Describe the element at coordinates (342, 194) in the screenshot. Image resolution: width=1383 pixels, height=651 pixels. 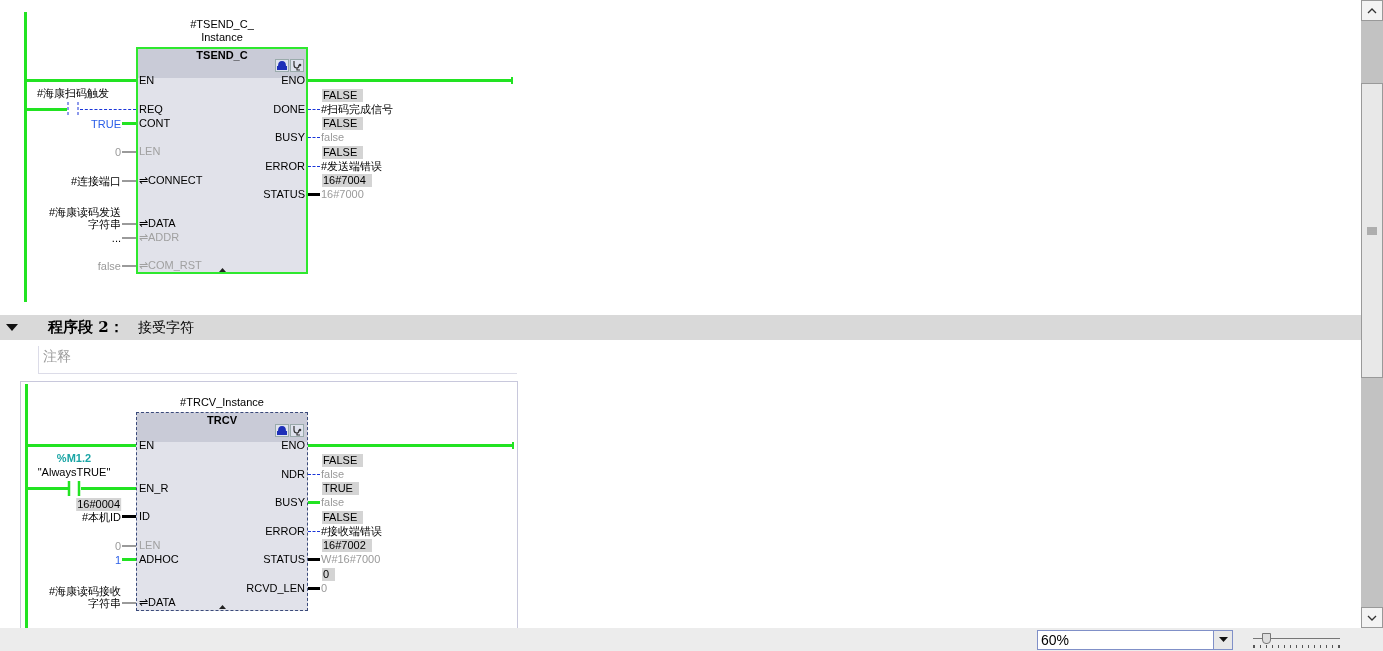
I see `actual-parameter: 16#7000` at that location.